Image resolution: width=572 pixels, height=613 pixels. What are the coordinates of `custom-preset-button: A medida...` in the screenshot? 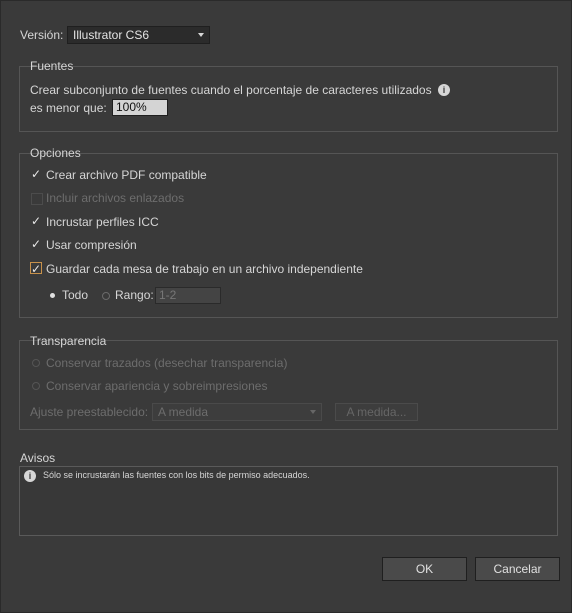 It's located at (376, 412).